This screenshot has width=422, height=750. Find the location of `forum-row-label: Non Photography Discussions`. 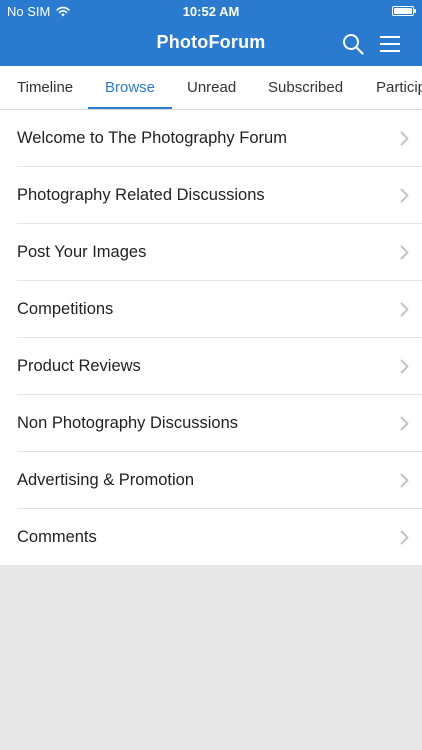

forum-row-label: Non Photography Discussions is located at coordinates (128, 423).